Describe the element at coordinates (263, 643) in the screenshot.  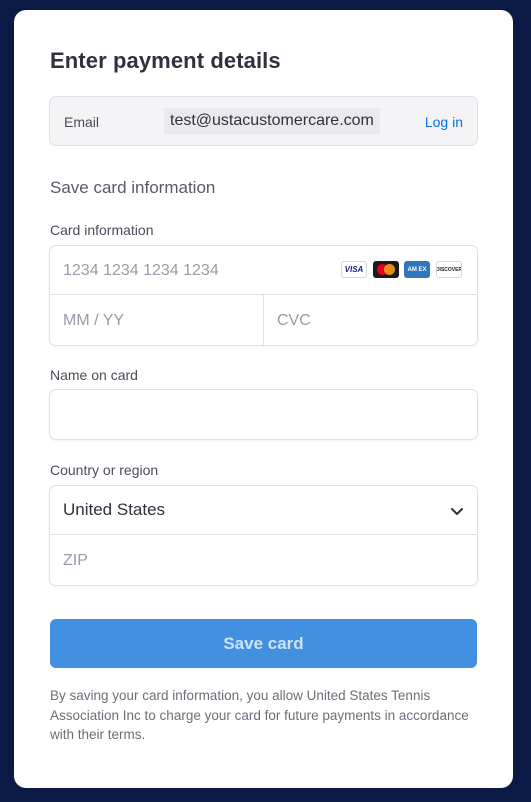
I see `save-card-button: Save card` at that location.